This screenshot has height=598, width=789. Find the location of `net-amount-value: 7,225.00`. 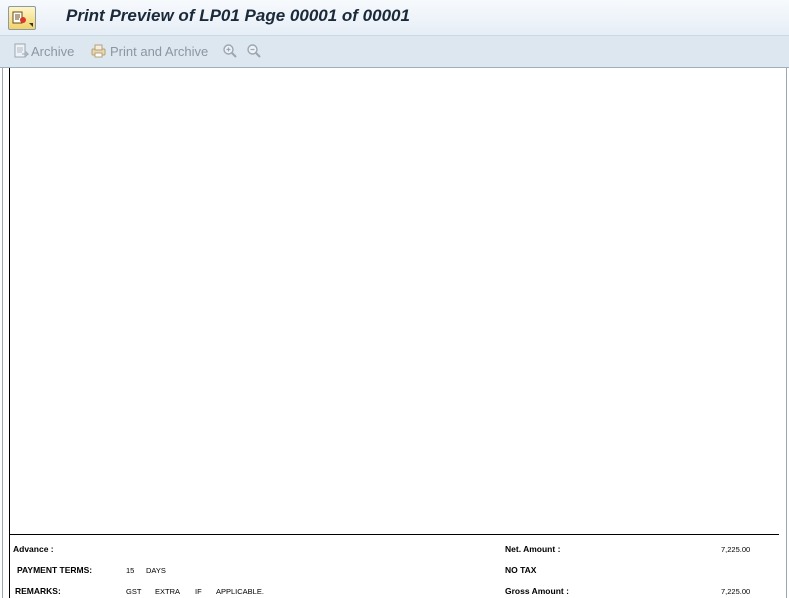

net-amount-value: 7,225.00 is located at coordinates (736, 549).